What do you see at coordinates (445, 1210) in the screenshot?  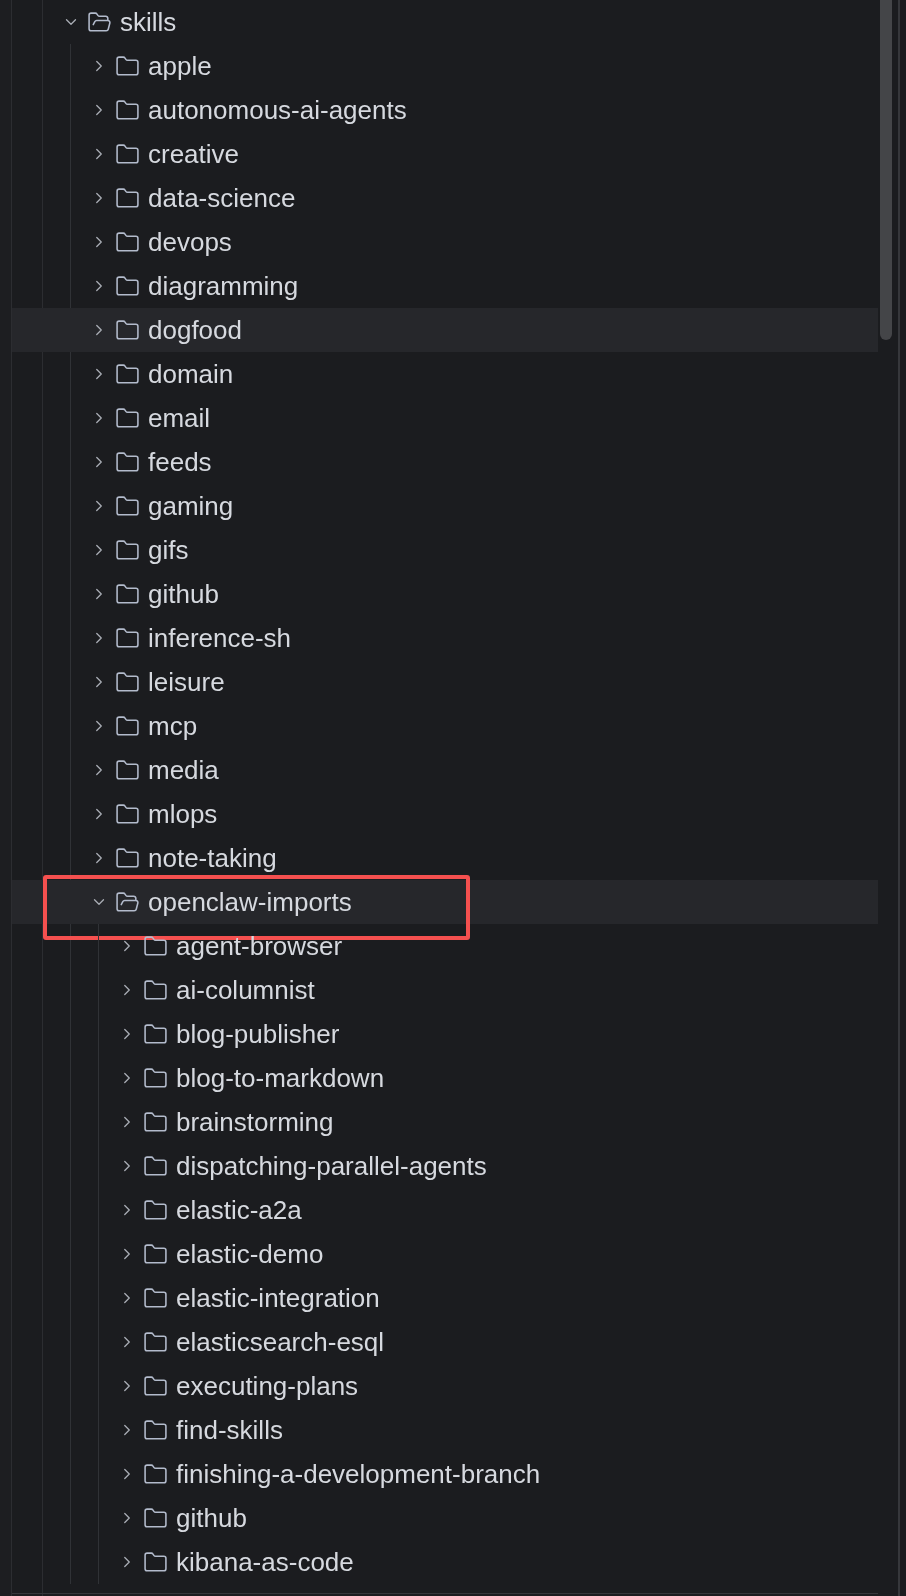 I see `tree-item: elastic-a2a` at bounding box center [445, 1210].